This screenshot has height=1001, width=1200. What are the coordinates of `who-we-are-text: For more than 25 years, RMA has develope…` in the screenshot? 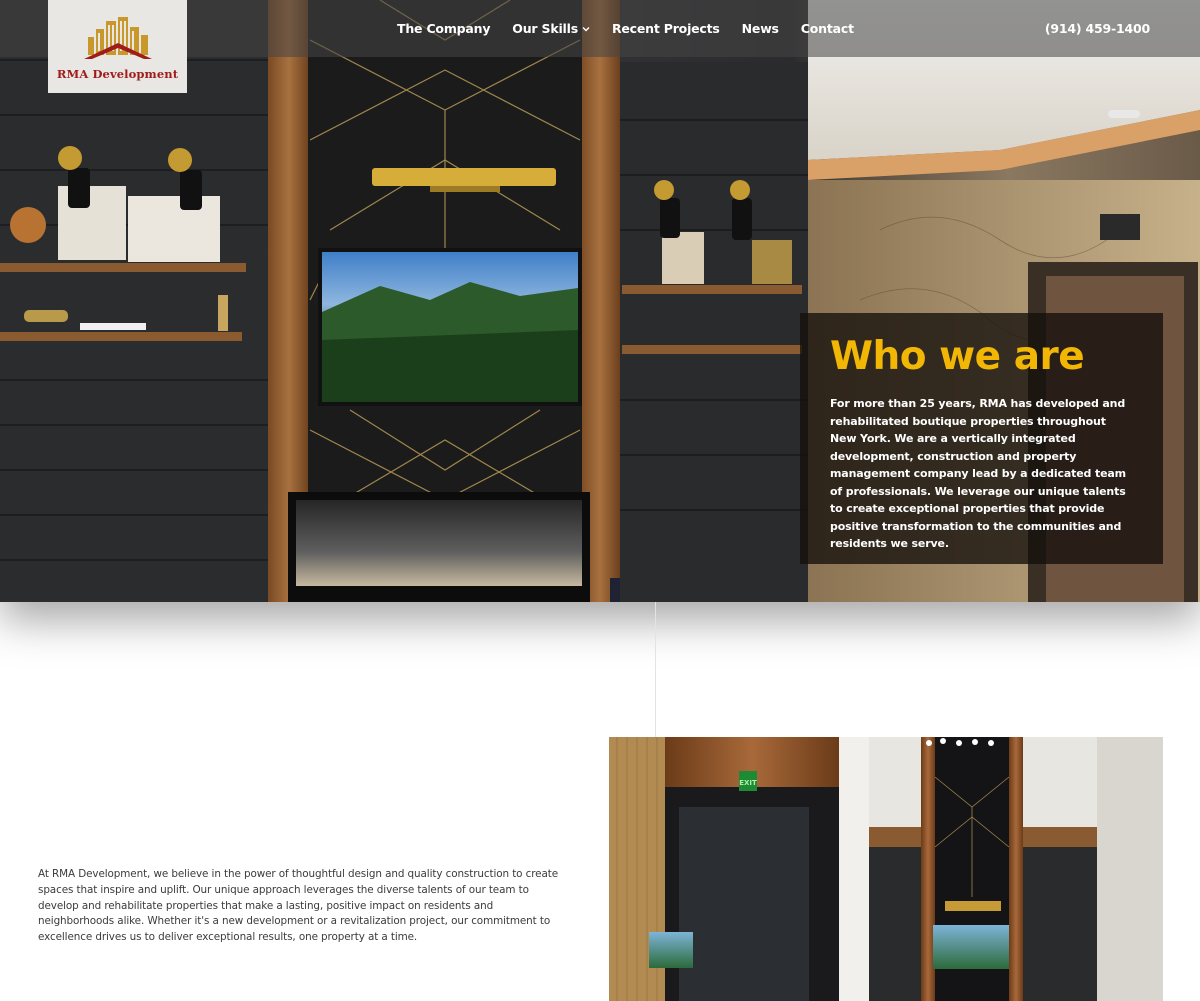 It's located at (978, 473).